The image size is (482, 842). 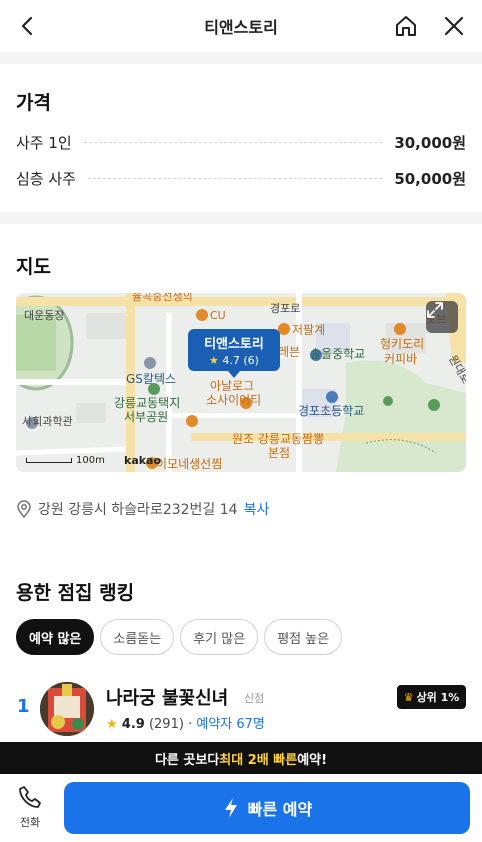 What do you see at coordinates (257, 509) in the screenshot?
I see `copy-address-button: 복사` at bounding box center [257, 509].